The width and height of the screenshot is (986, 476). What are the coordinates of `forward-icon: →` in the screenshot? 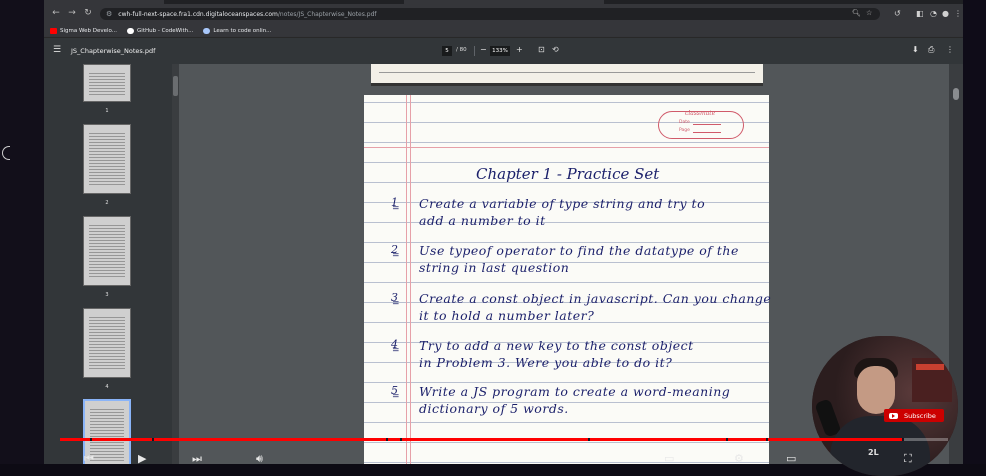 It's located at (72, 13).